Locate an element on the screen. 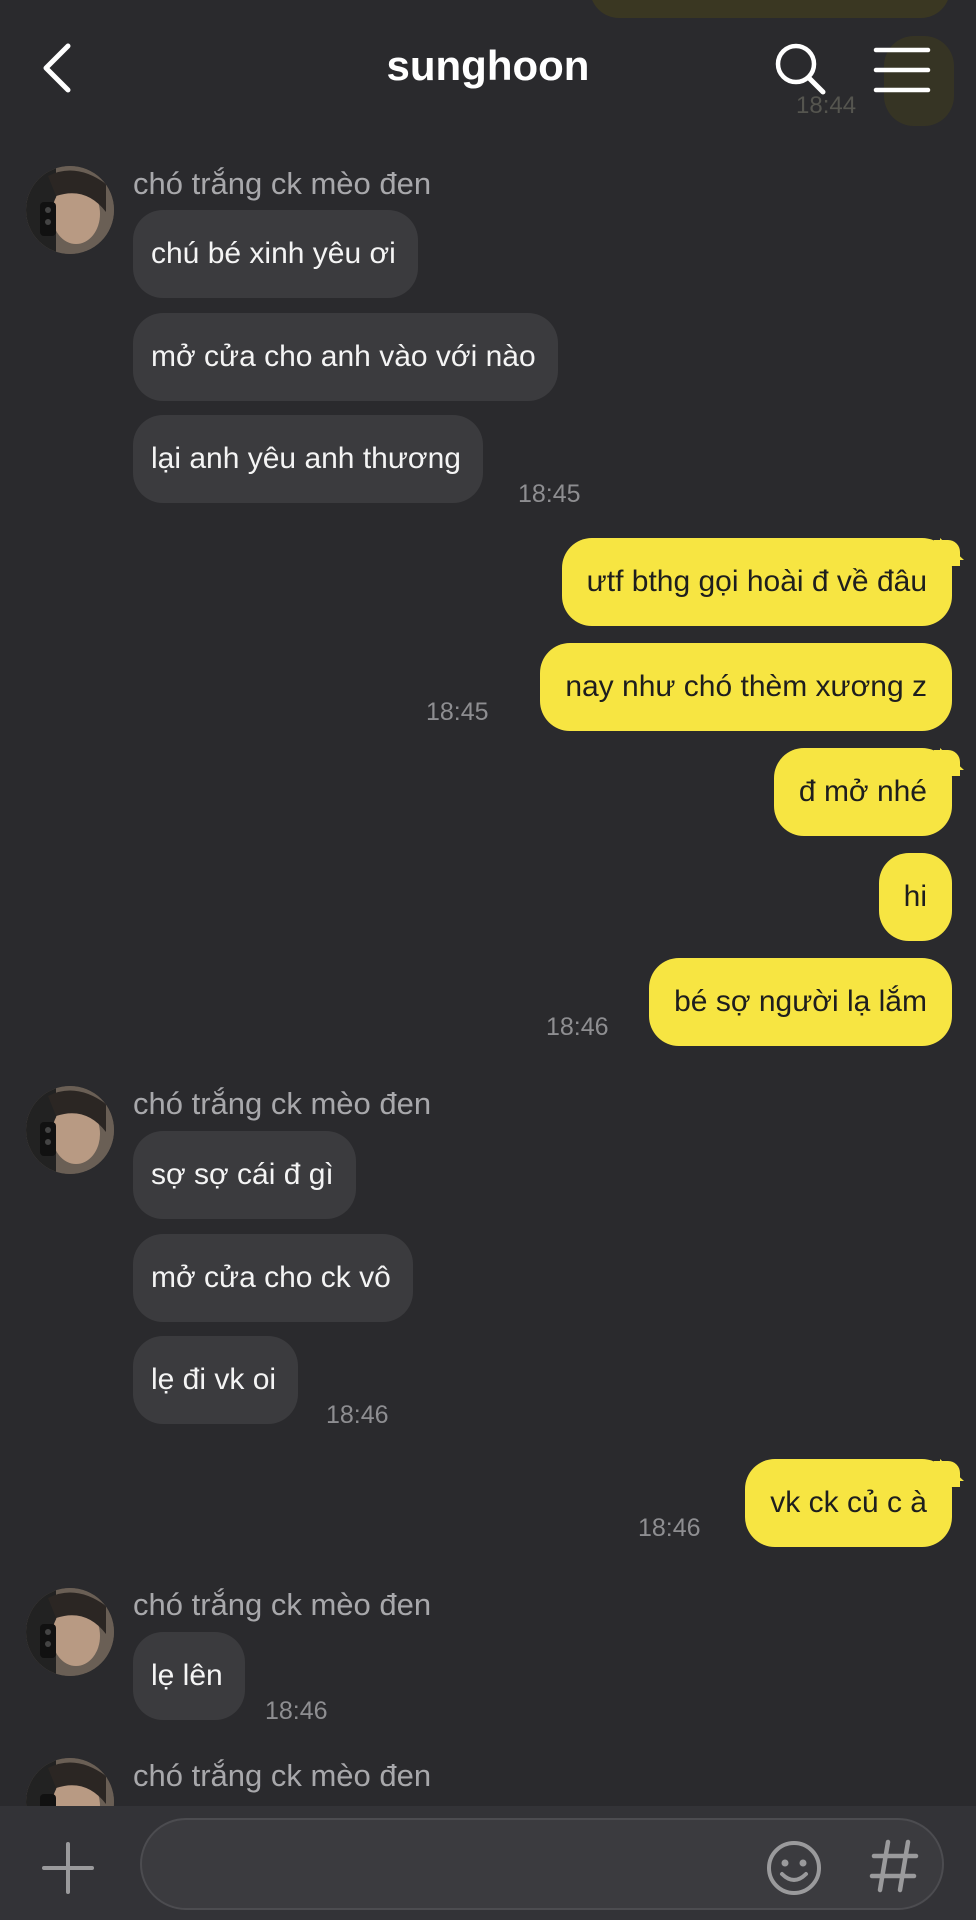 The width and height of the screenshot is (976, 1920). message-bubble-outgoing: đ mở nhé is located at coordinates (869, 792).